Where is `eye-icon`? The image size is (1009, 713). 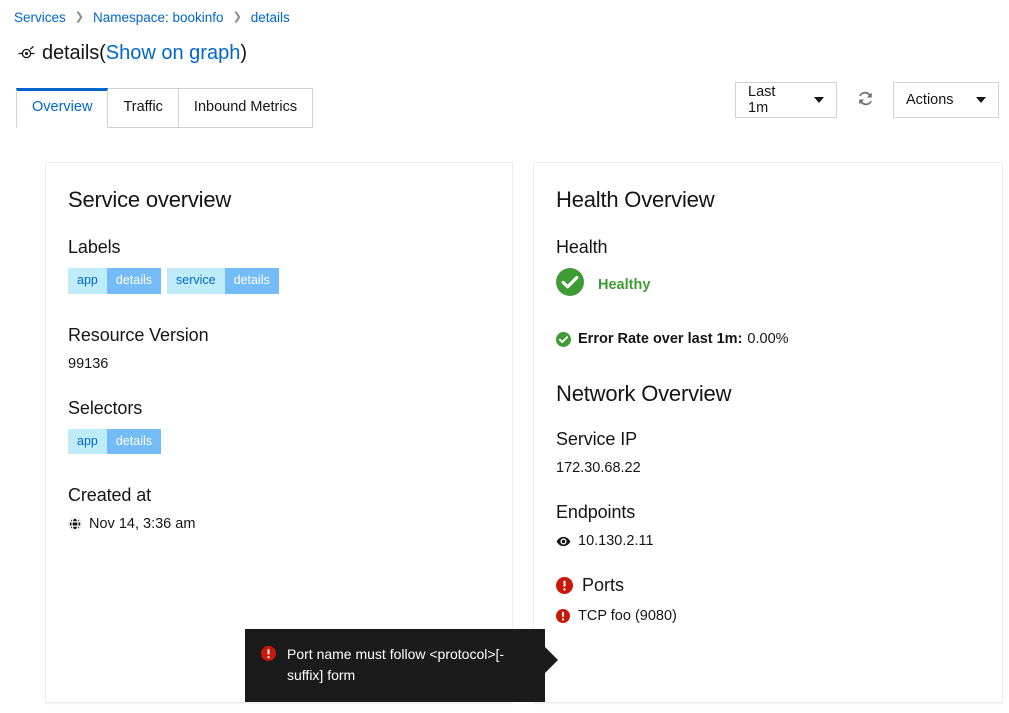
eye-icon is located at coordinates (563, 541).